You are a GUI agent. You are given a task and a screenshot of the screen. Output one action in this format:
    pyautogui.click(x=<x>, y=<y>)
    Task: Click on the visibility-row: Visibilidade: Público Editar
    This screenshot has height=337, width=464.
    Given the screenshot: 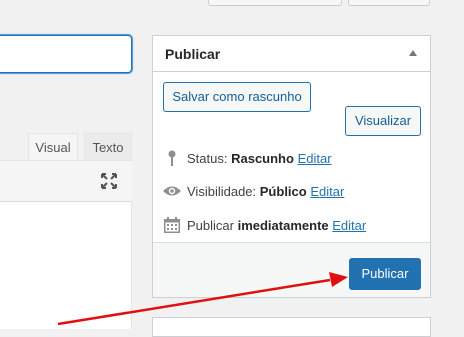 What is the action you would take?
    pyautogui.click(x=253, y=192)
    